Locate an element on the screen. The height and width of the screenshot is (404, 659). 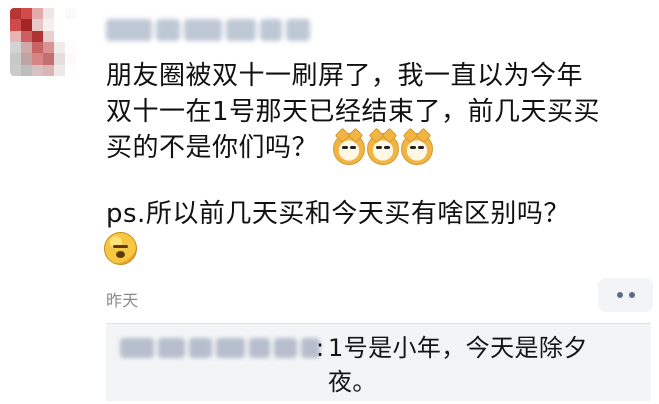
avatar is located at coordinates (43, 42).